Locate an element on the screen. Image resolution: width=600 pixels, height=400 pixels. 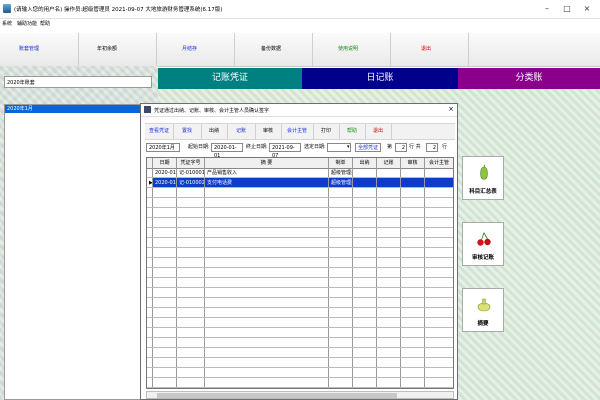
audit-button: 审核 is located at coordinates (268, 131).